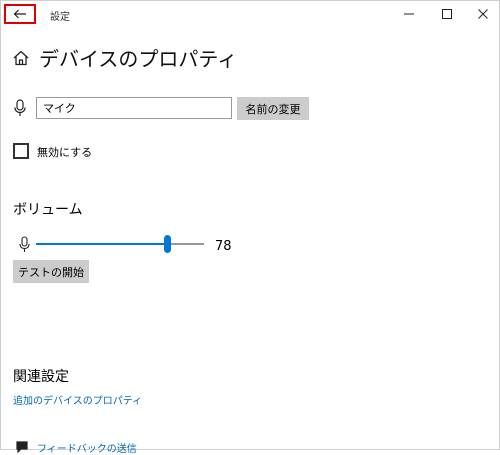  Describe the element at coordinates (273, 108) in the screenshot. I see `rename-button: 名前の変更` at that location.